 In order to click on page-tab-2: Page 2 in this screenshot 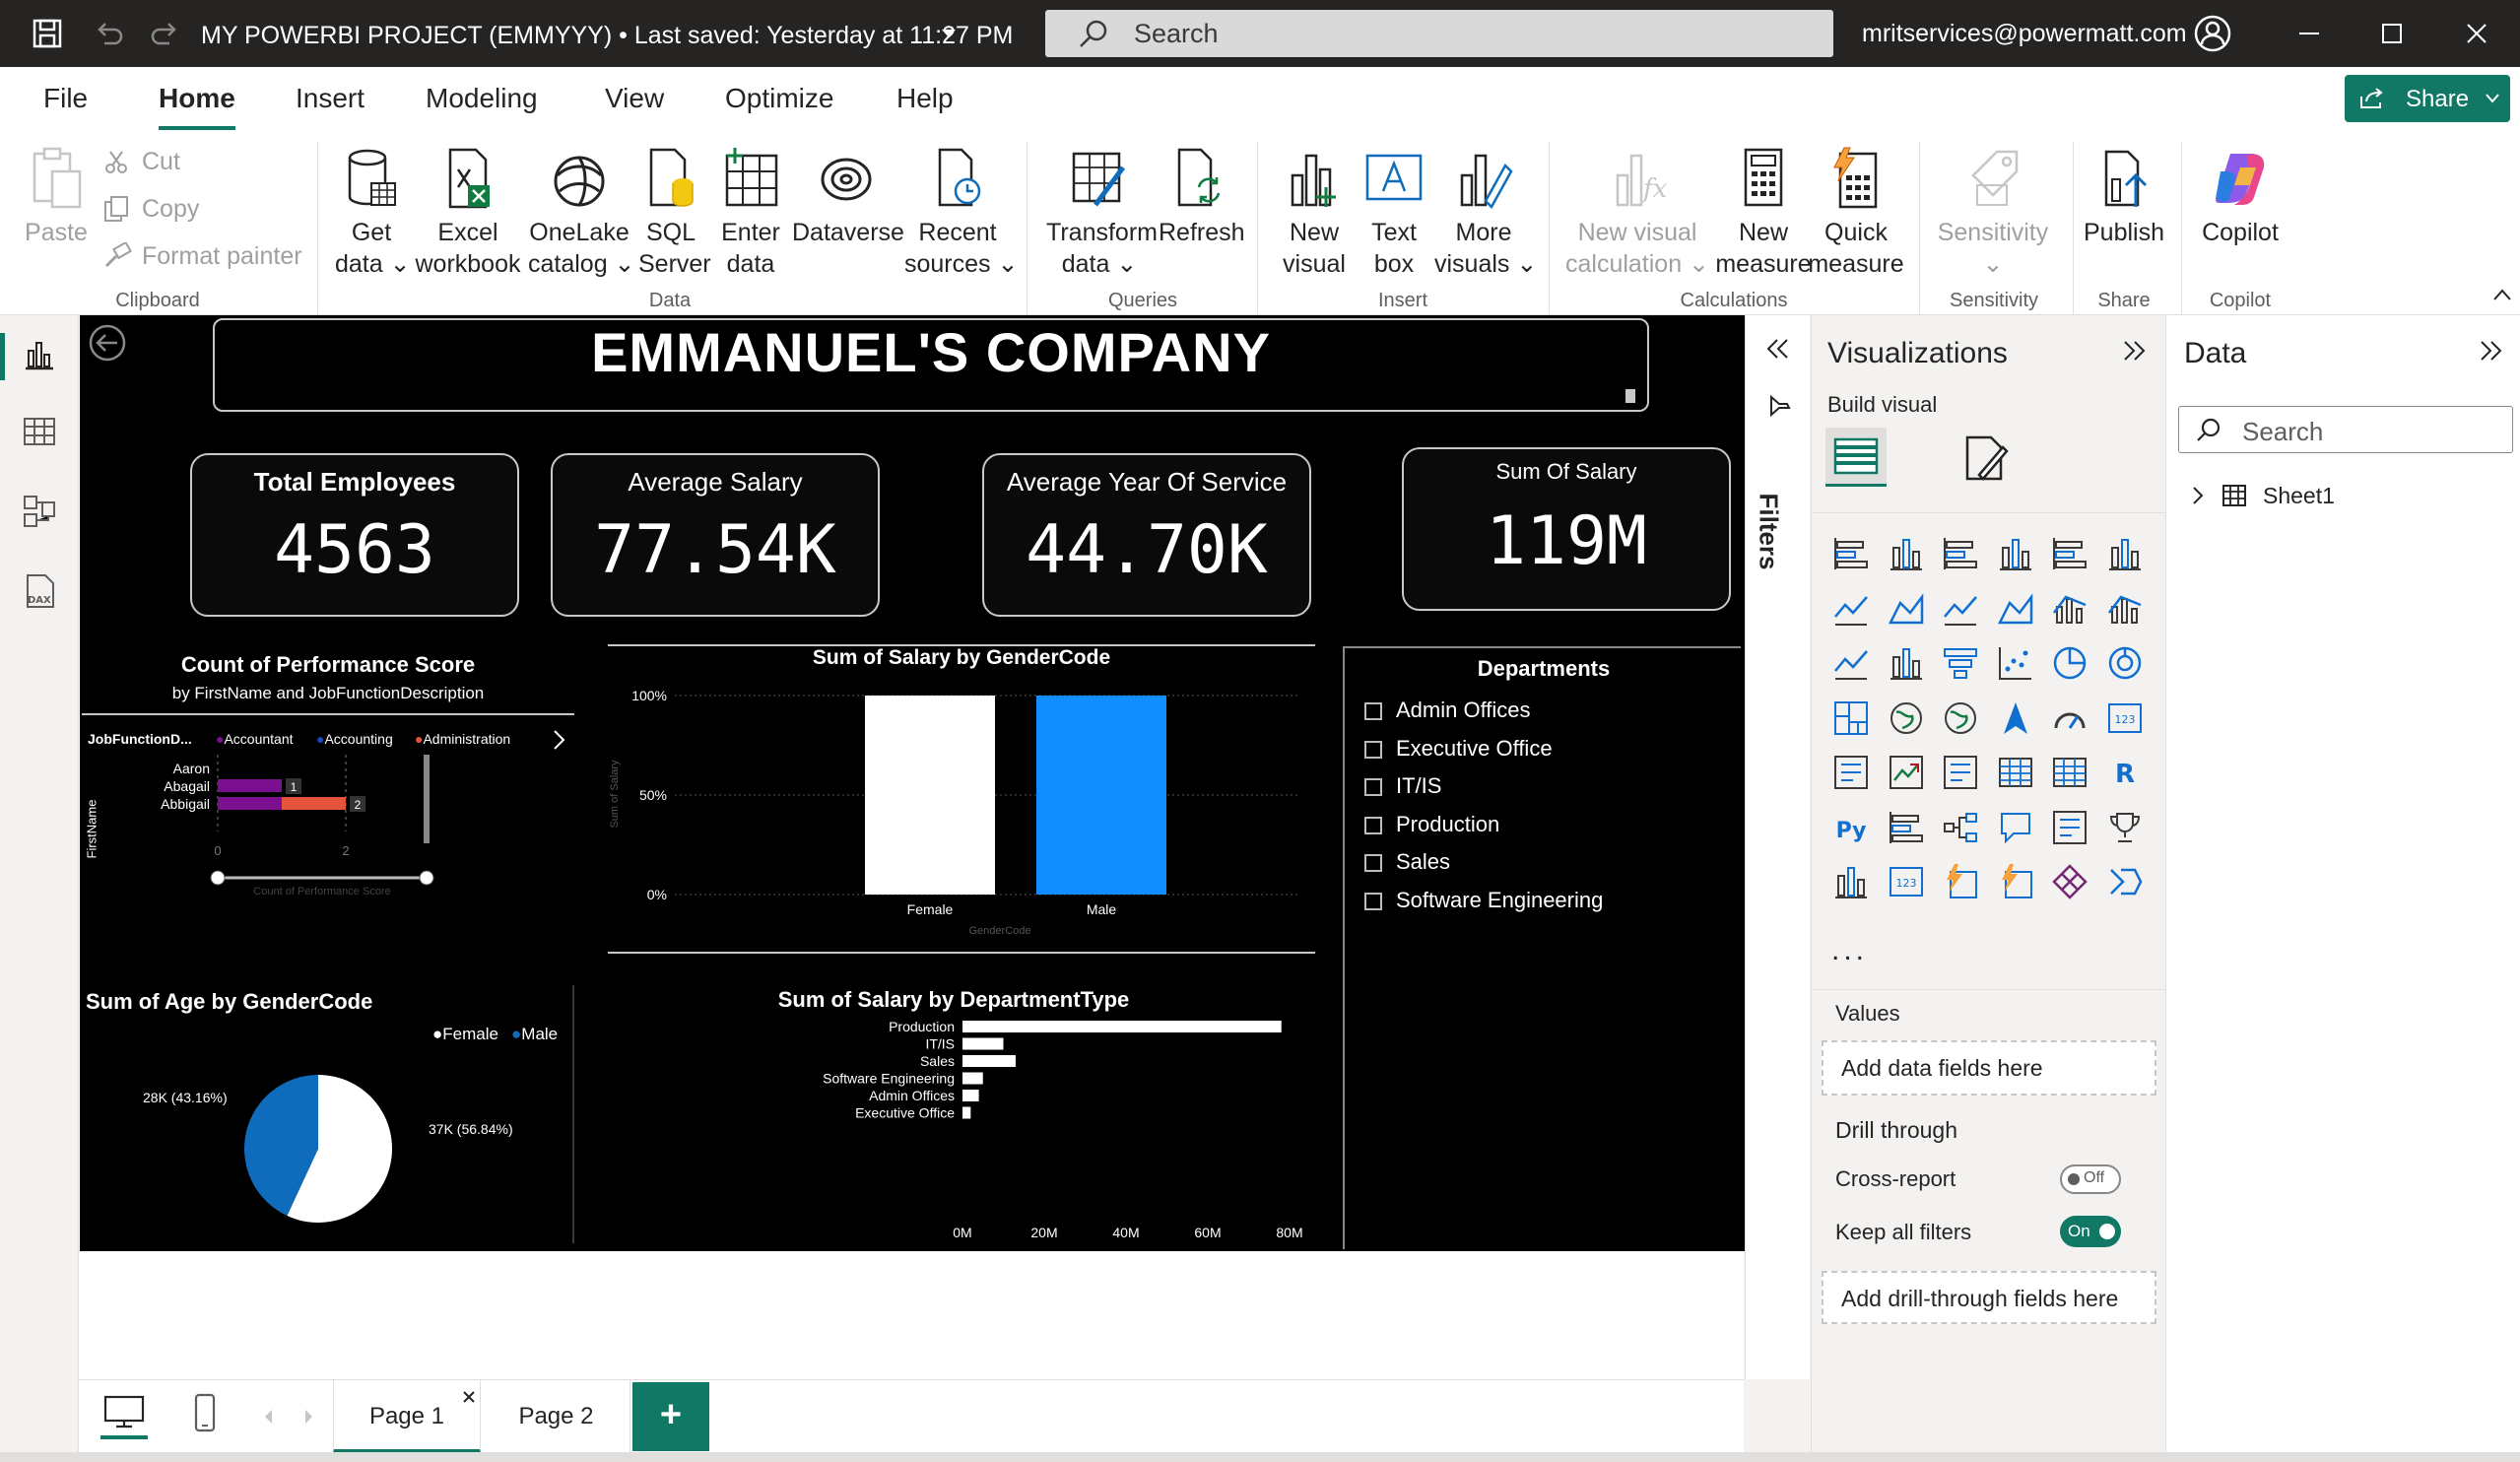, I will do `click(556, 1416)`.